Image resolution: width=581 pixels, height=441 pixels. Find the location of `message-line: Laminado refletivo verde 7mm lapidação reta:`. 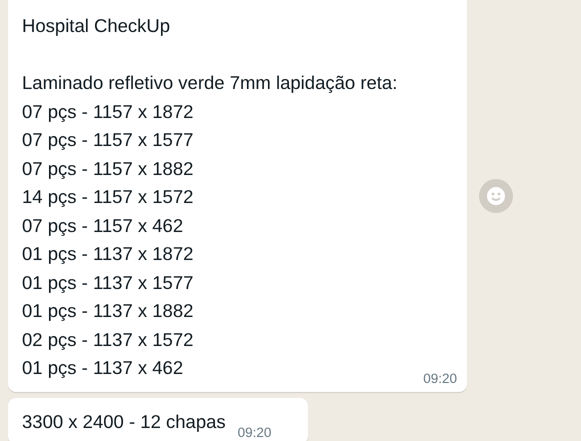

message-line: Laminado refletivo verde 7mm lapidação reta: is located at coordinates (210, 83).